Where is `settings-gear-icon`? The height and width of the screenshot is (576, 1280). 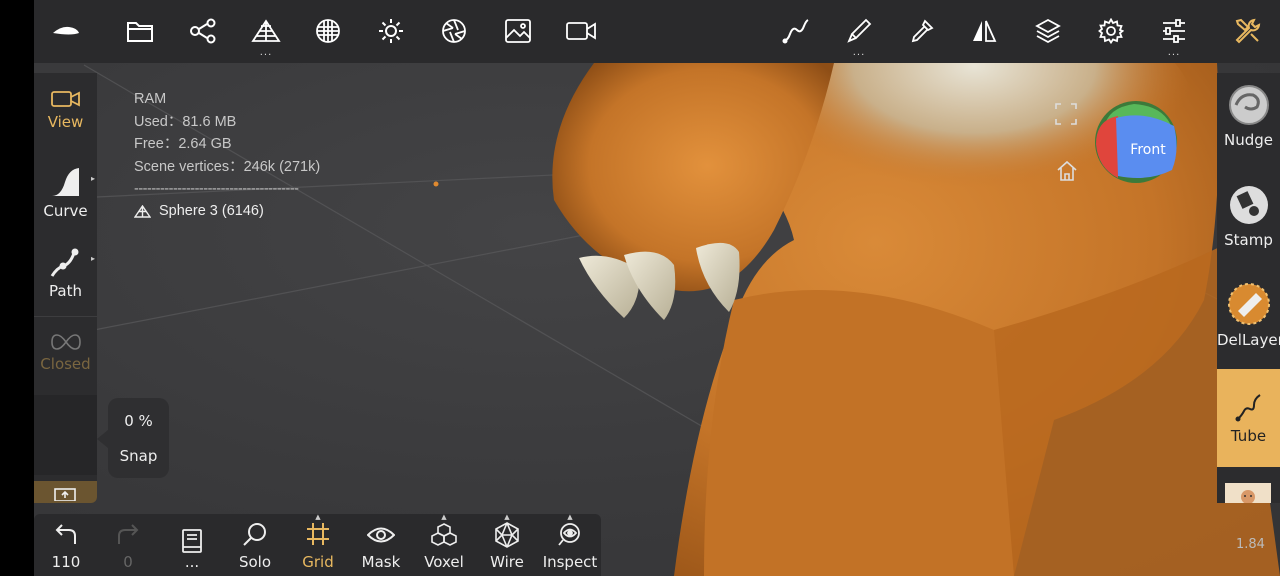 settings-gear-icon is located at coordinates (1111, 31).